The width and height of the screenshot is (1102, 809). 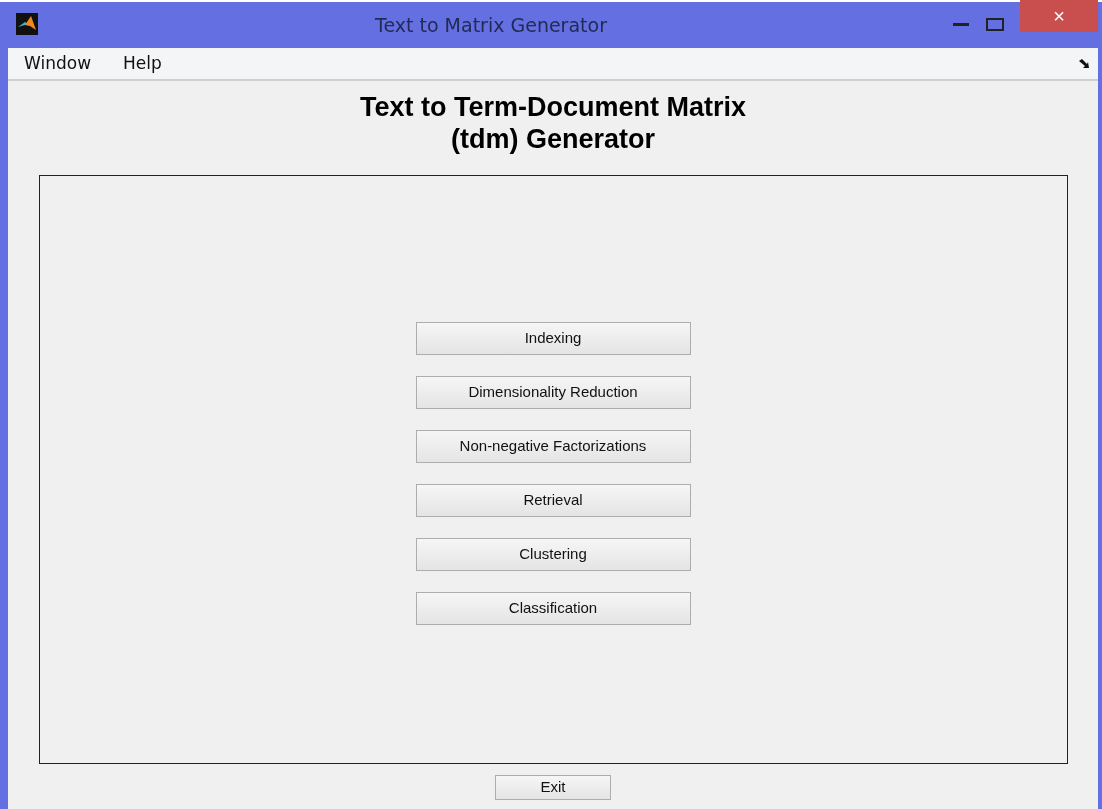 What do you see at coordinates (552, 139) in the screenshot?
I see `page-heading: (tdm) Generator` at bounding box center [552, 139].